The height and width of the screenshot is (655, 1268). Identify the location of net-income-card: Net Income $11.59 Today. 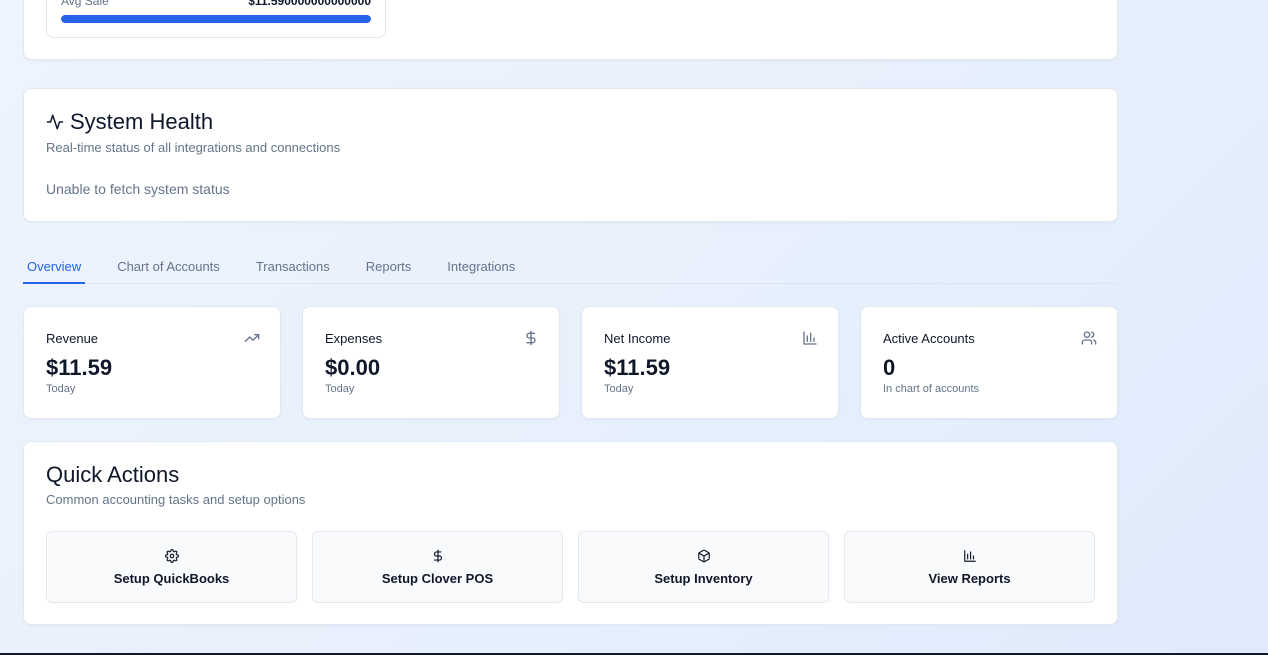
(710, 362).